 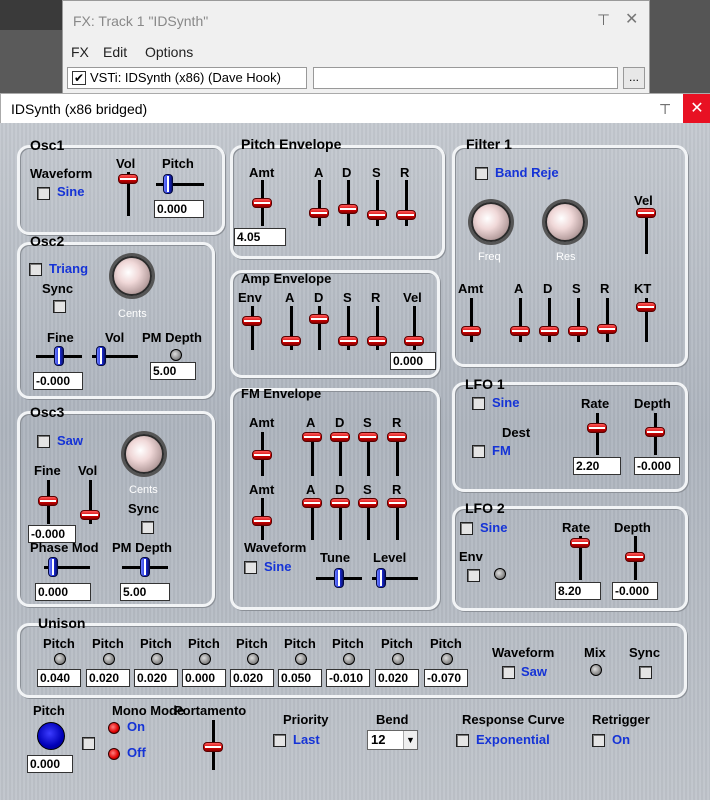 What do you see at coordinates (491, 222) in the screenshot?
I see `filter1-freq-knob` at bounding box center [491, 222].